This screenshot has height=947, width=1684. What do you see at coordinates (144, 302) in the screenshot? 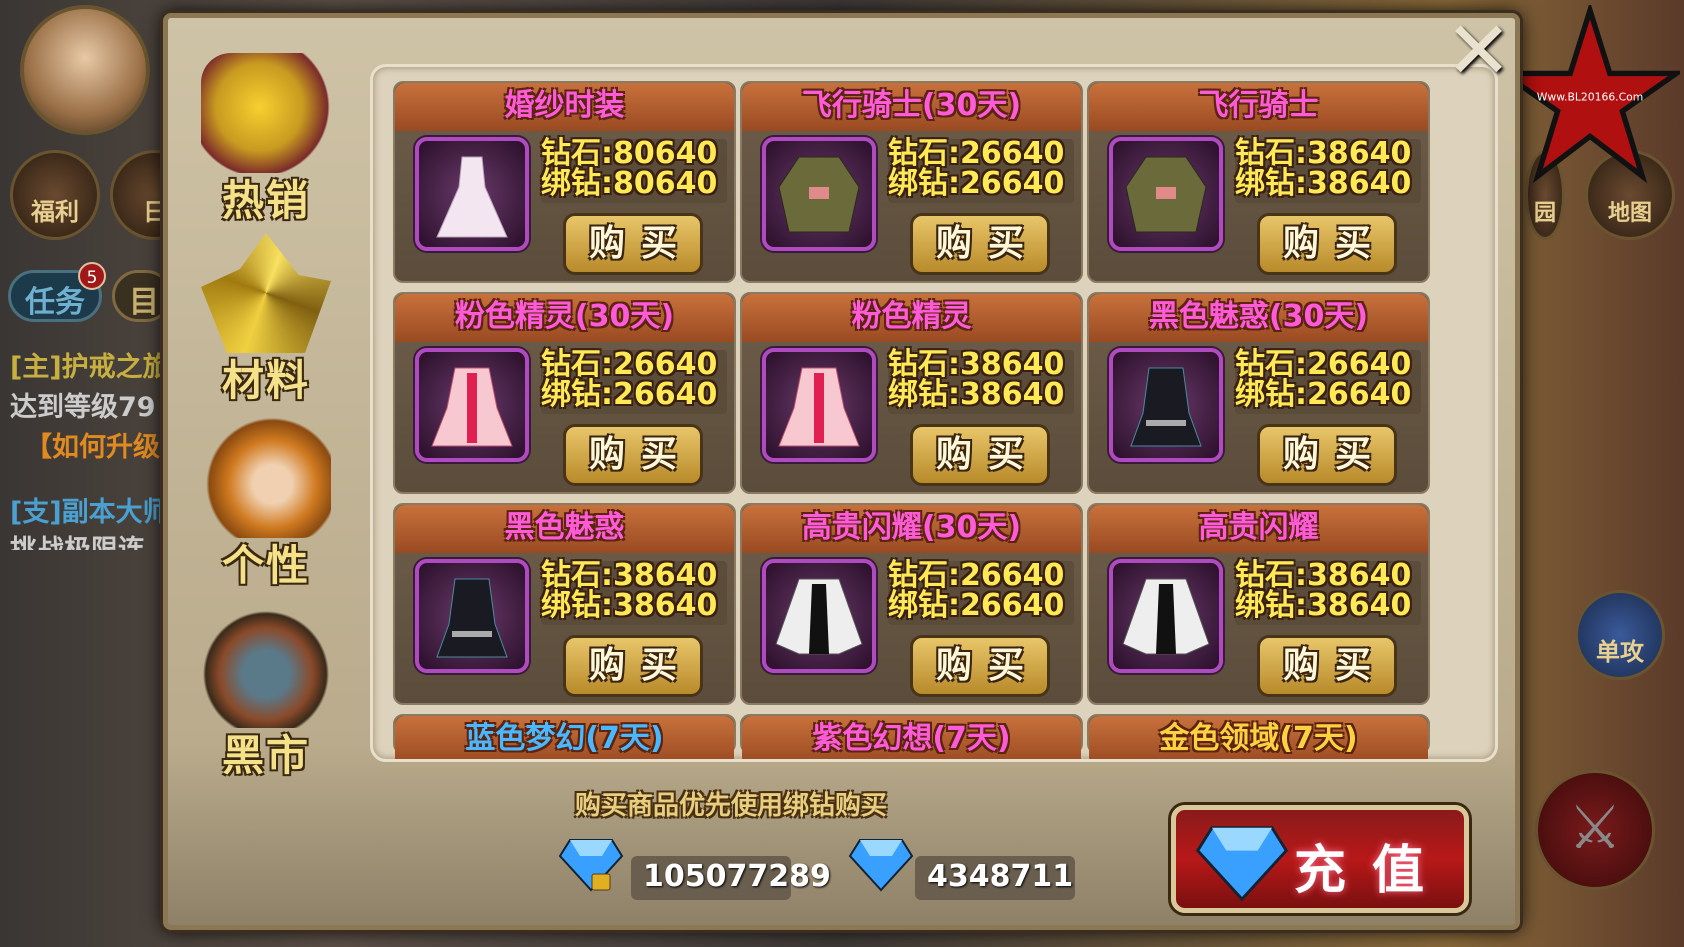
I see `goal-tab-label: 目` at bounding box center [144, 302].